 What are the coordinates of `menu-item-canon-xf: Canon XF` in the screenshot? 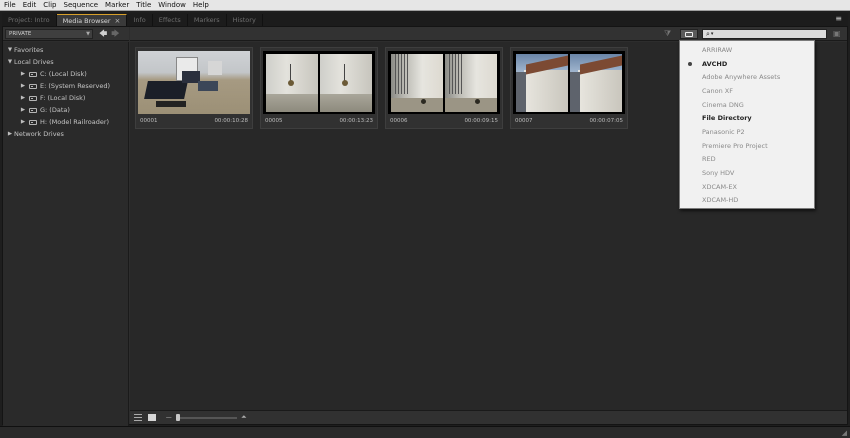 It's located at (747, 91).